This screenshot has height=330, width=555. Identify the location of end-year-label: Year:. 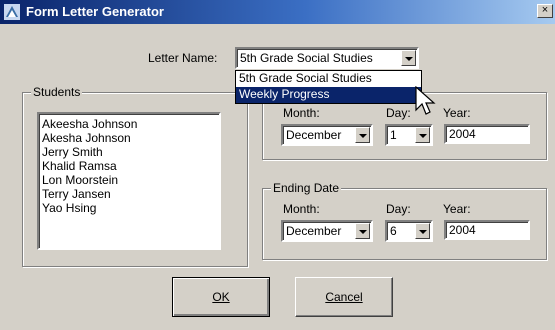
(457, 209).